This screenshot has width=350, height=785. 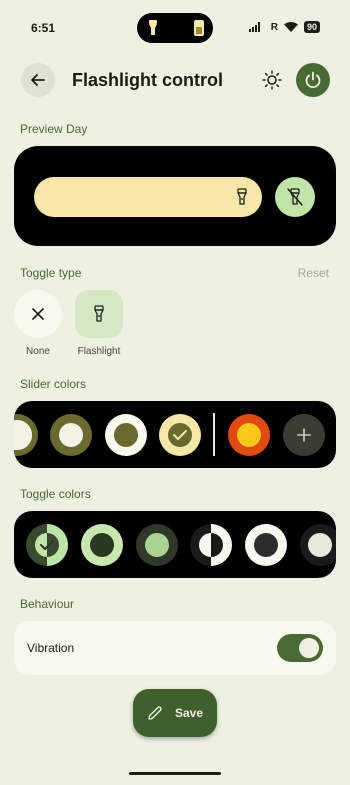 What do you see at coordinates (249, 435) in the screenshot?
I see `slider-color-swatch-custom` at bounding box center [249, 435].